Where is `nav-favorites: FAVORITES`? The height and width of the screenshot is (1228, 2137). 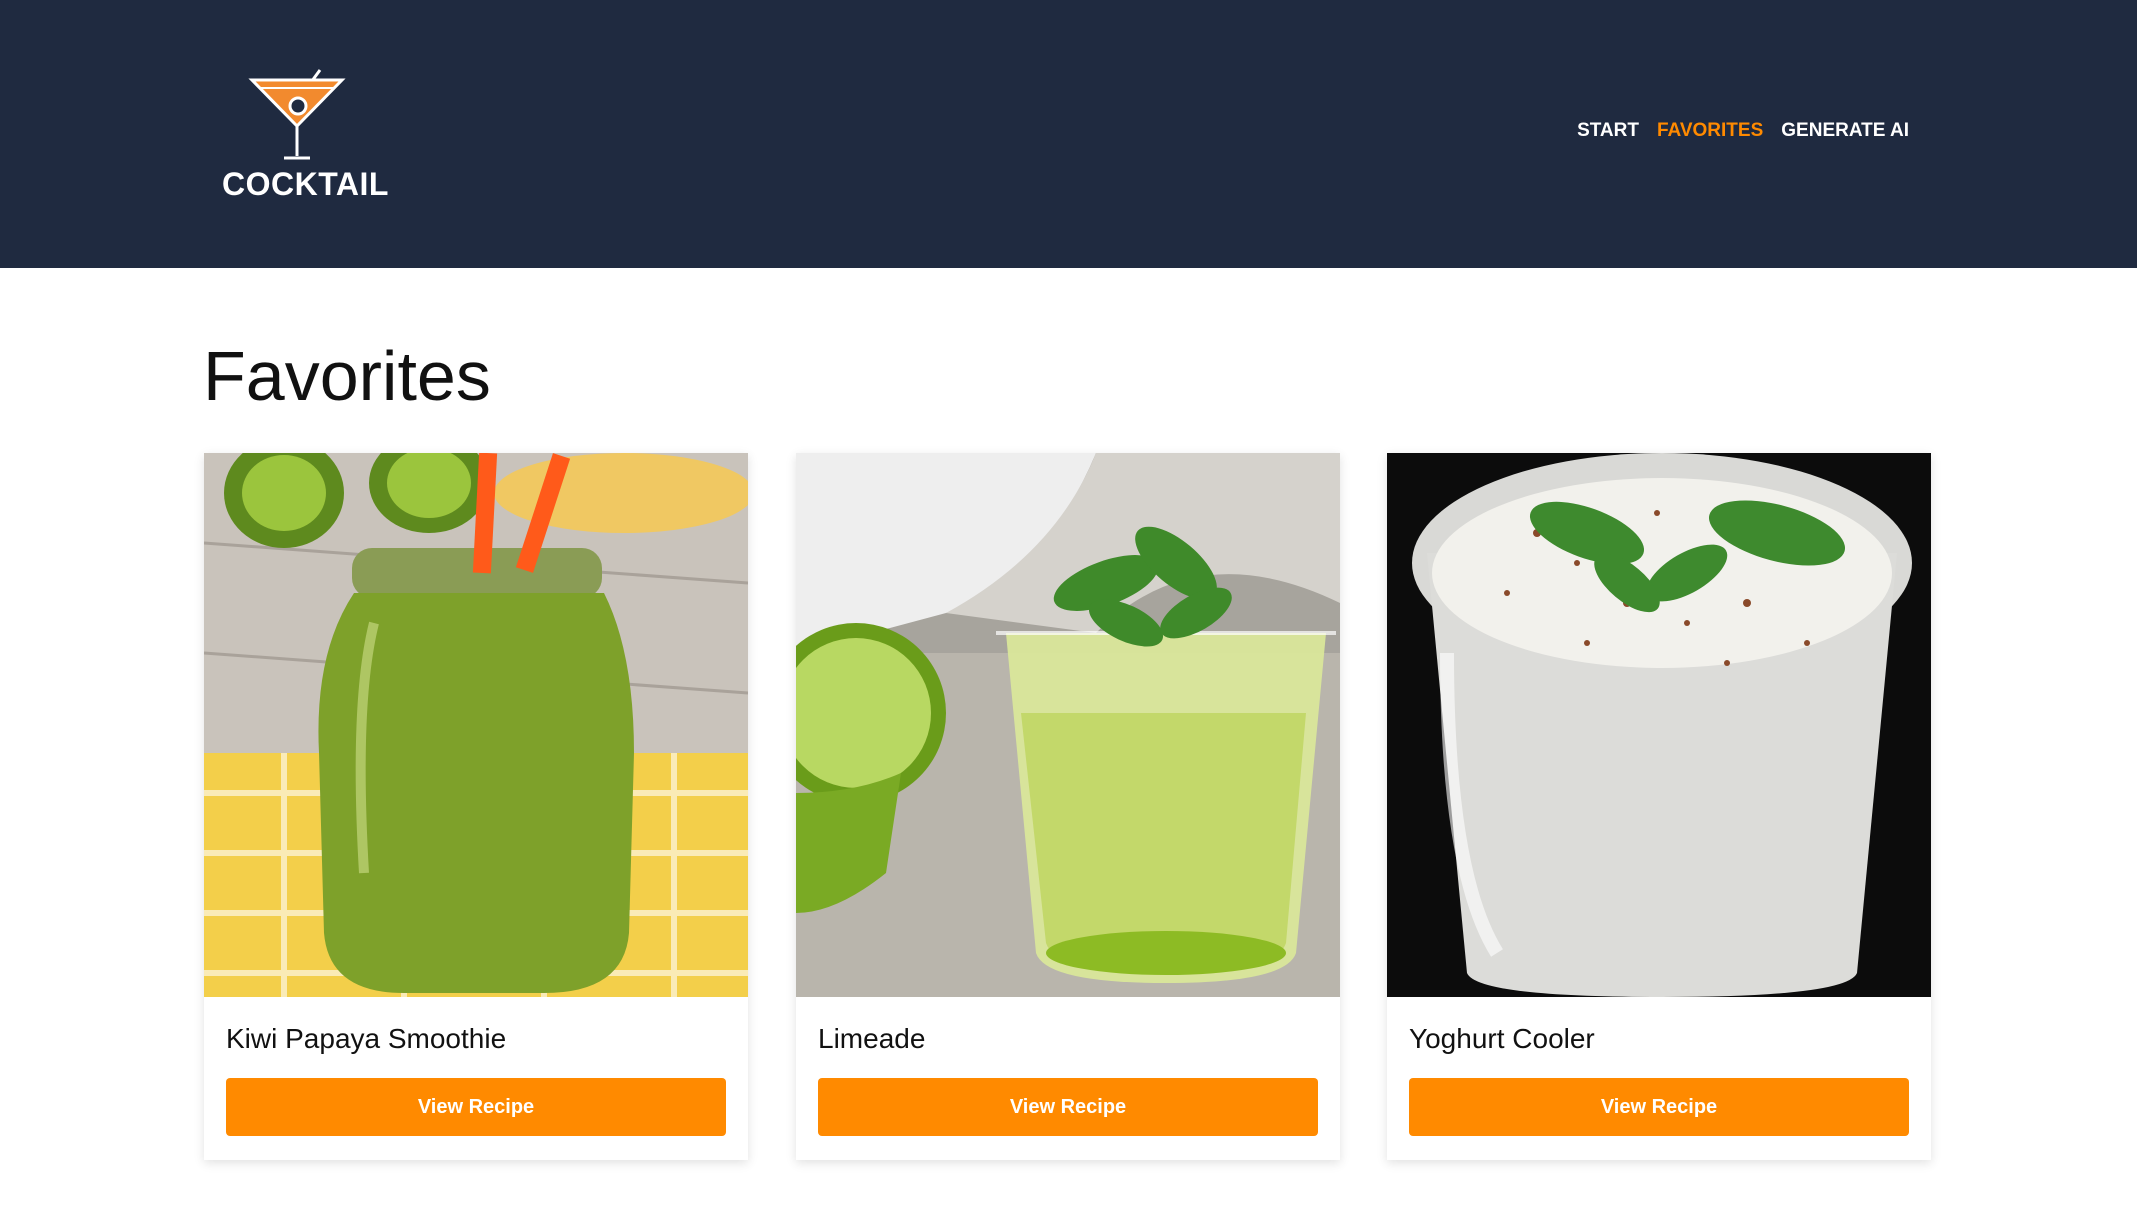
nav-favorites: FAVORITES is located at coordinates (1710, 131).